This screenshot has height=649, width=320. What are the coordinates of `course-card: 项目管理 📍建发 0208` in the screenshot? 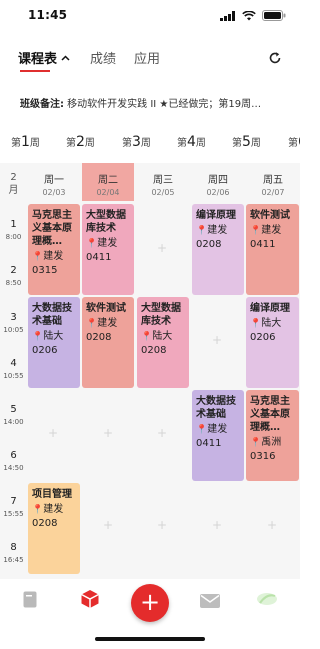 It's located at (54, 528).